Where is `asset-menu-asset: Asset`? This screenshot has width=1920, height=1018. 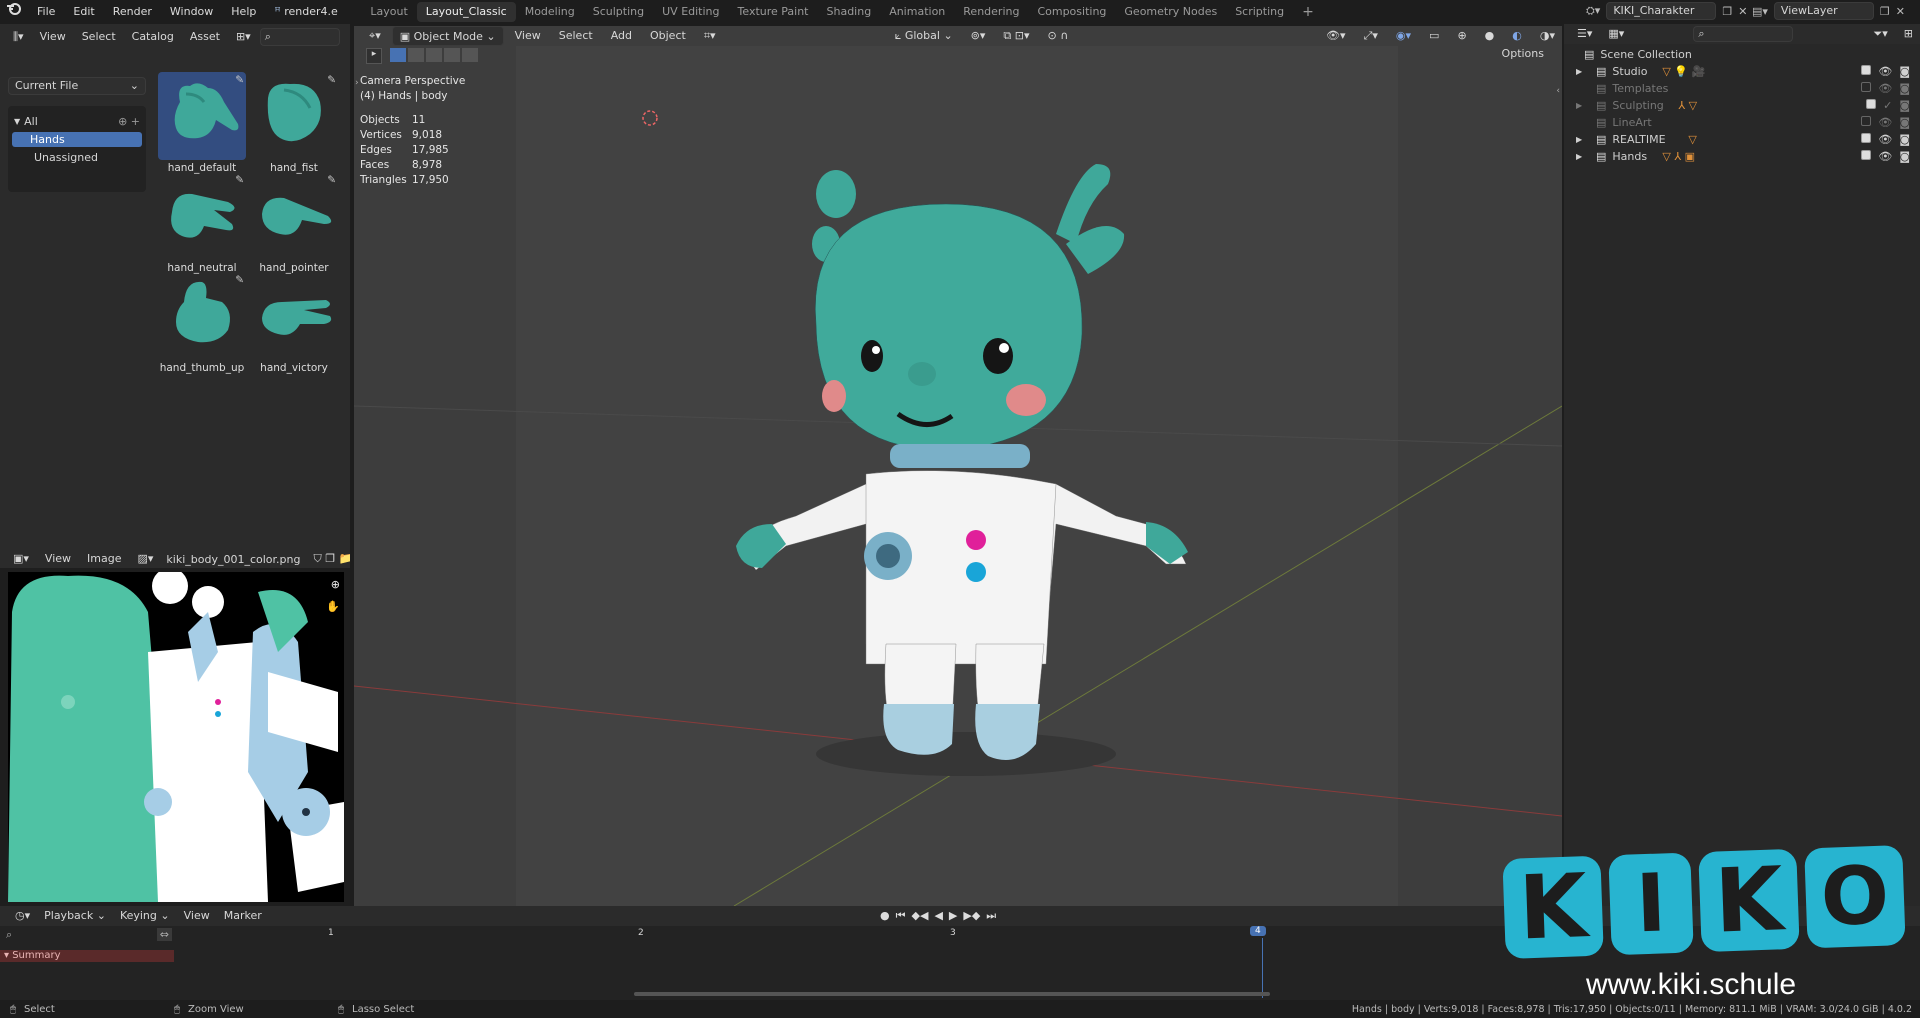 asset-menu-asset: Asset is located at coordinates (205, 37).